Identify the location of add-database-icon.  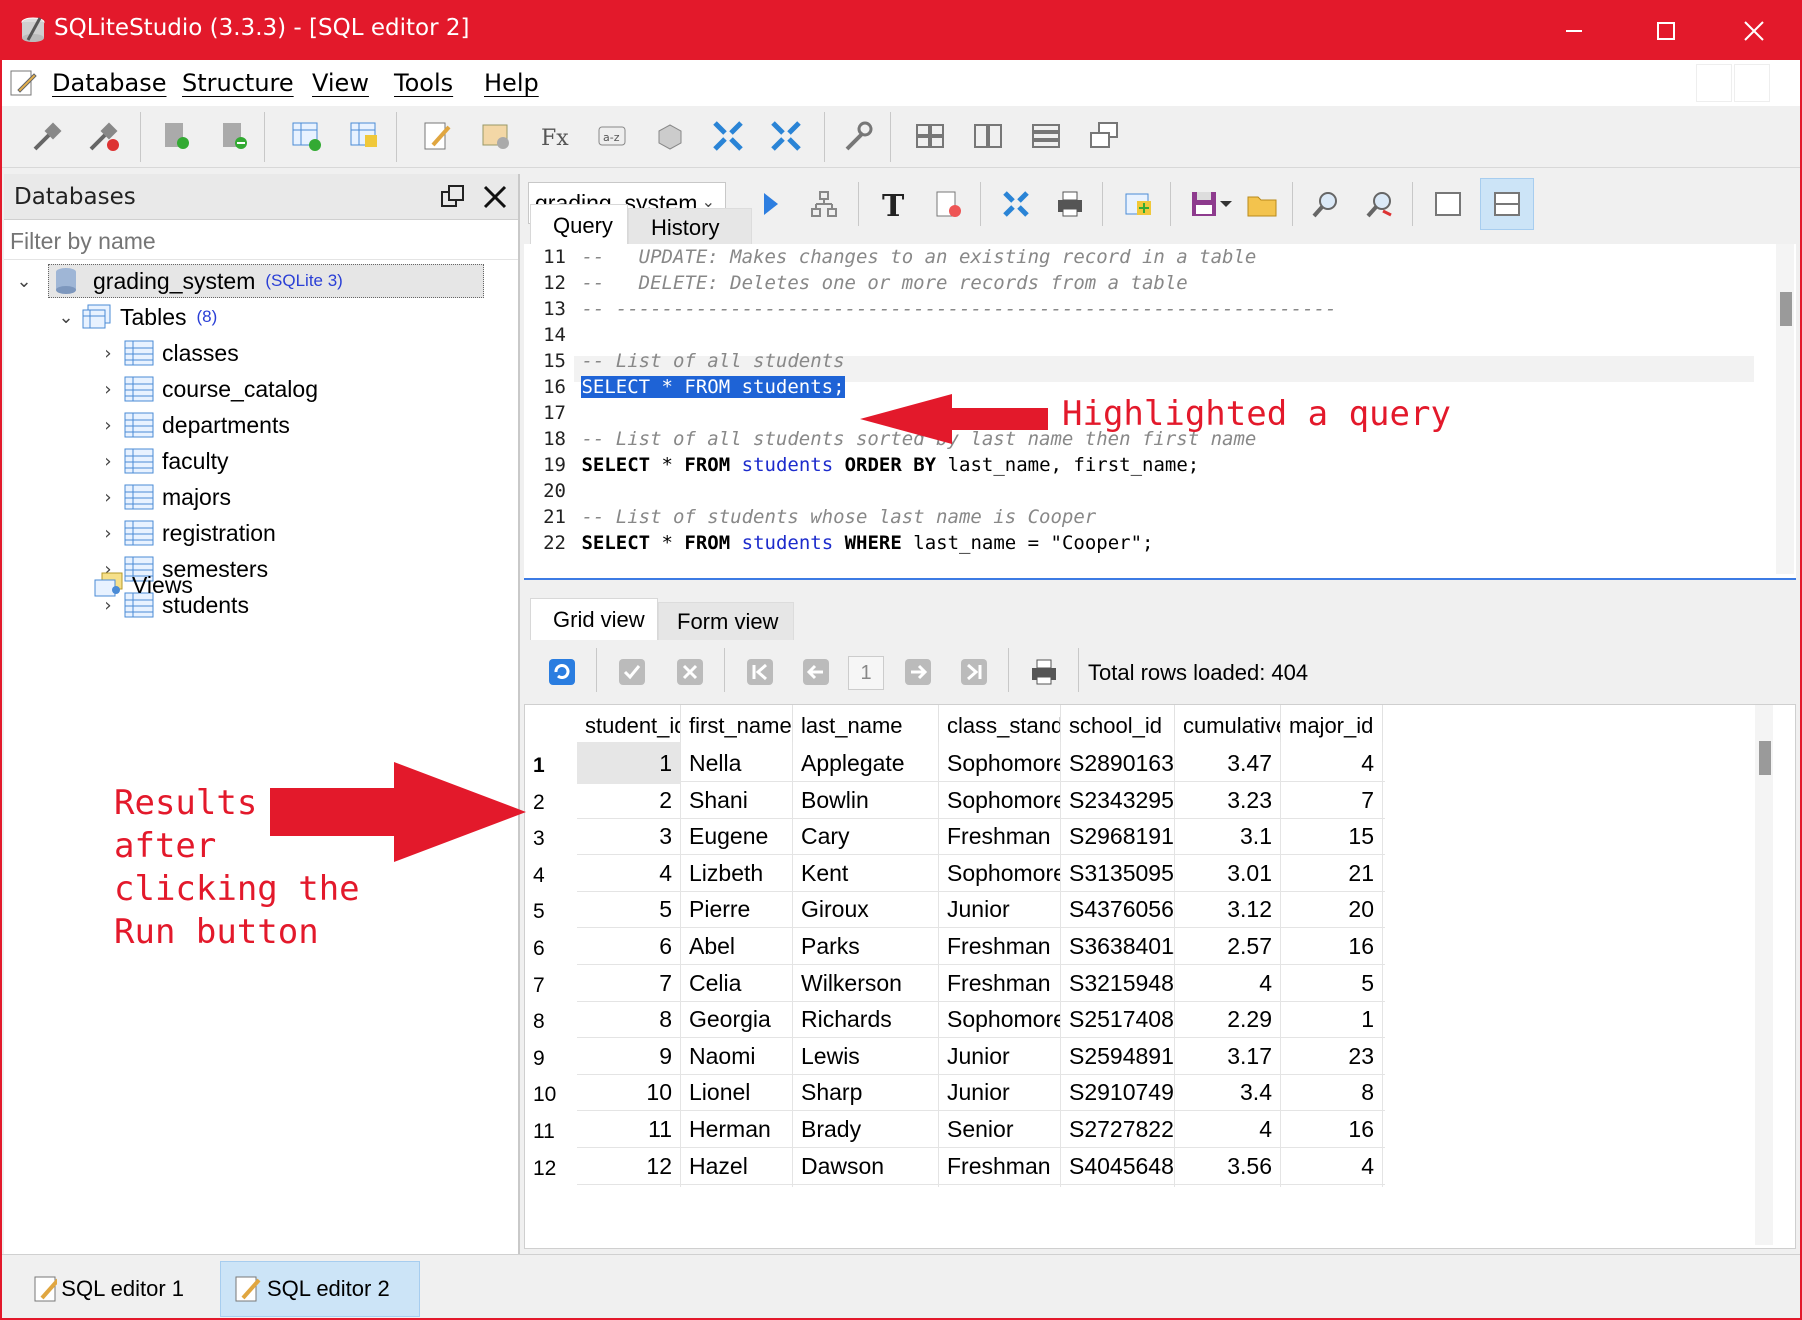
(176, 136).